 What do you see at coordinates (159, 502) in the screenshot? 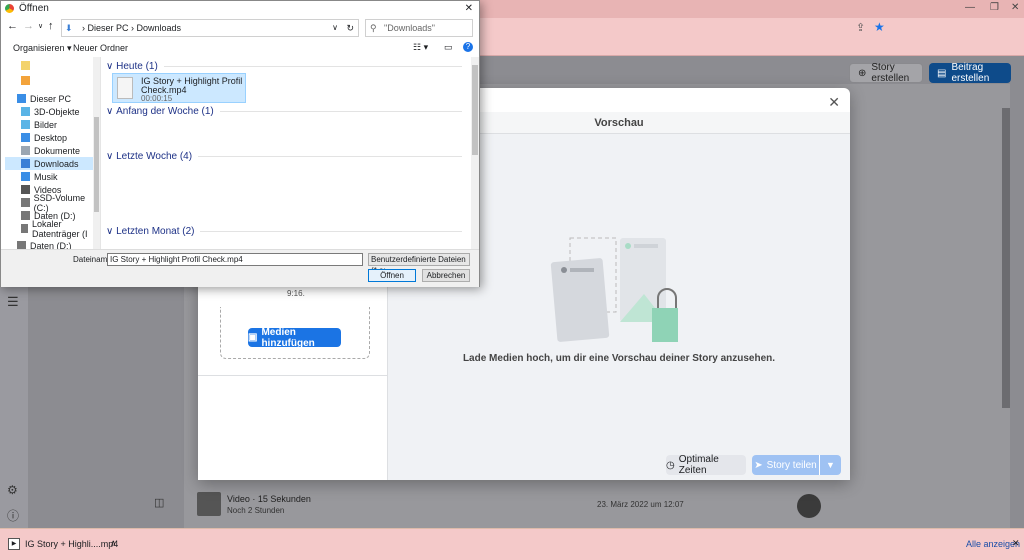
I see `panel-toggle-icon: ◫` at bounding box center [159, 502].